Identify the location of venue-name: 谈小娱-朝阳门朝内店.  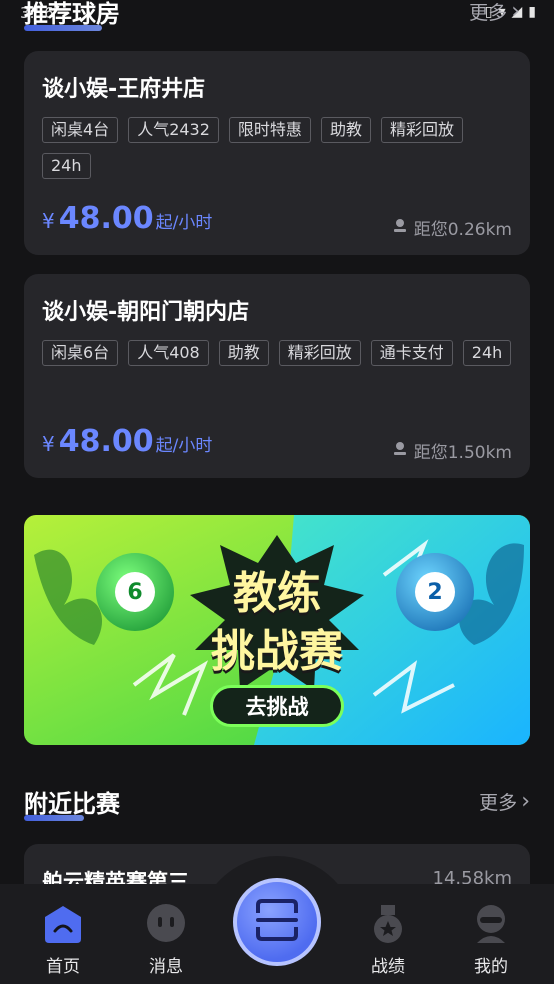
(146, 312).